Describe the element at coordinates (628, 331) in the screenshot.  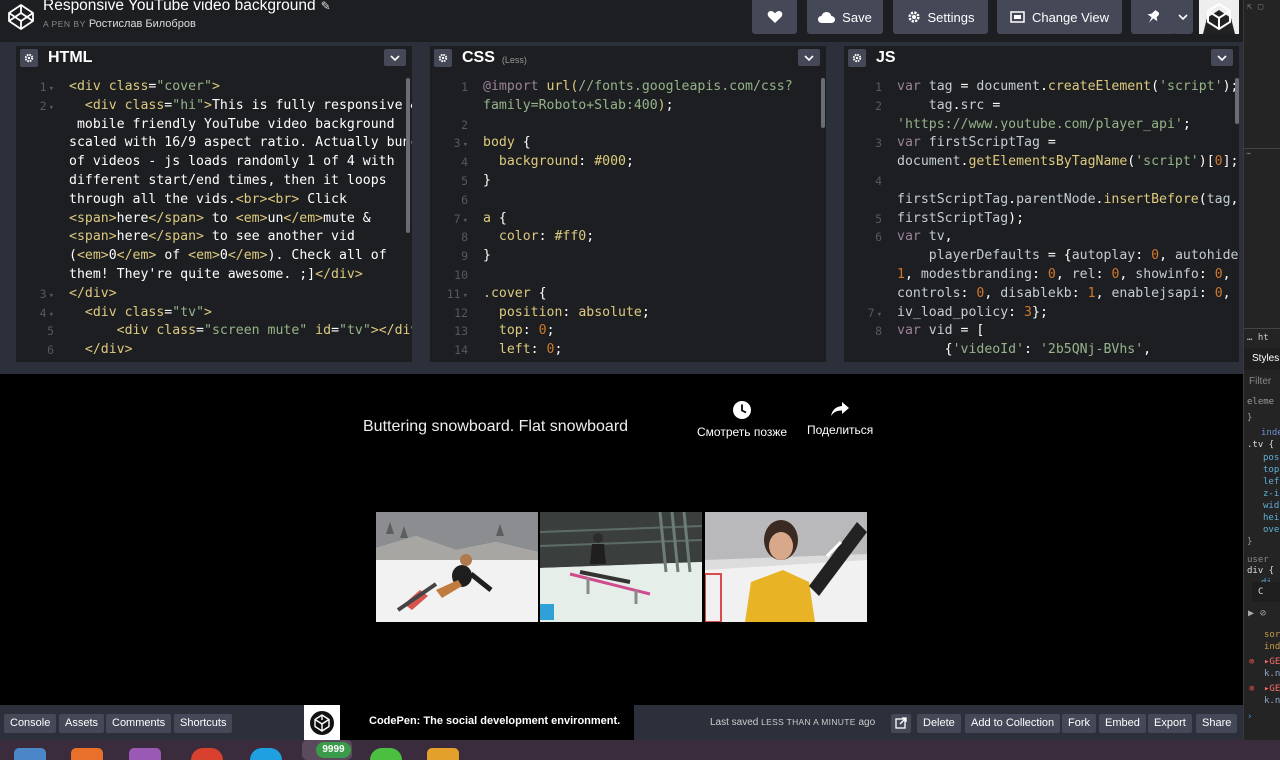
I see `css-code-line: 13 top: 0;` at that location.